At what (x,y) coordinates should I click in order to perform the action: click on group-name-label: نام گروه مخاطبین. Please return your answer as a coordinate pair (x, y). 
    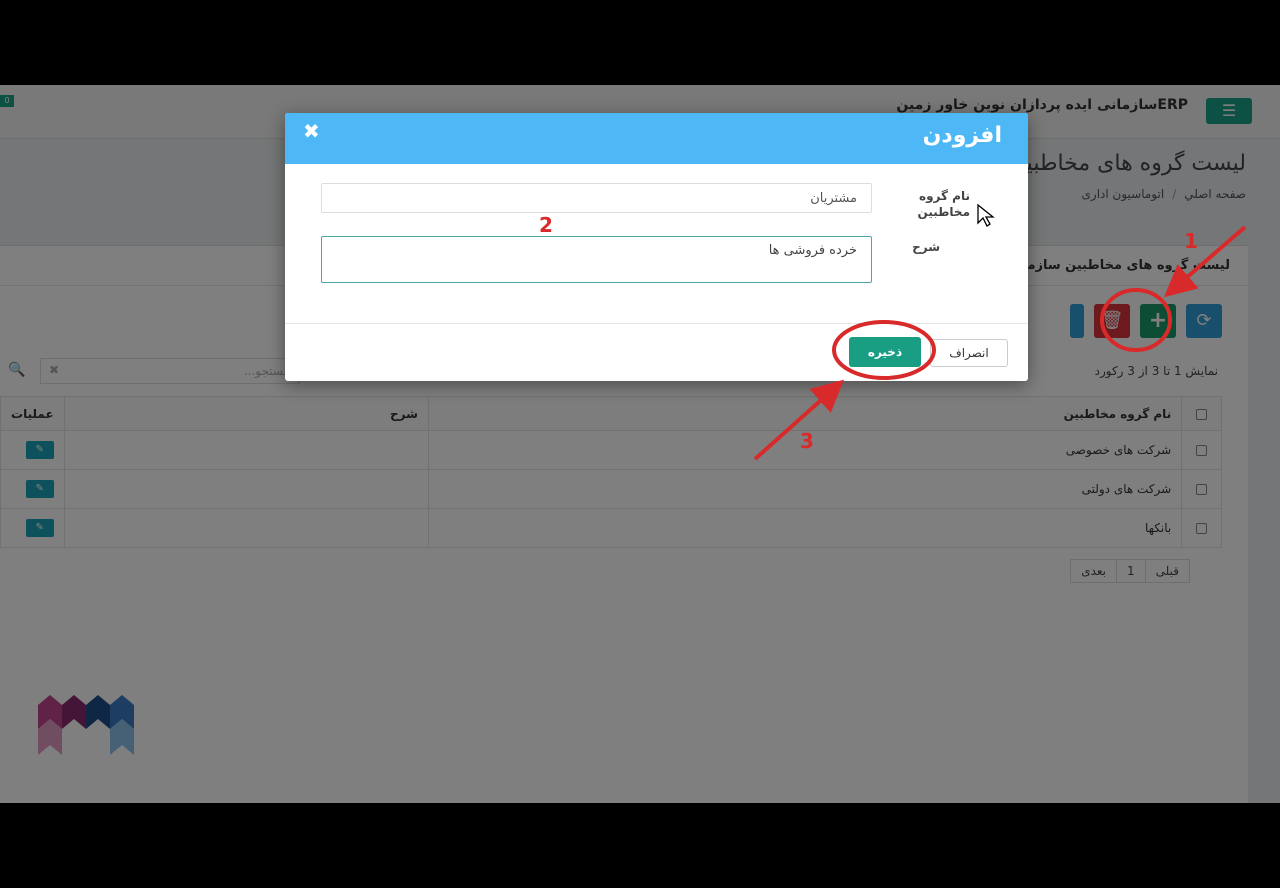
    Looking at the image, I should click on (943, 204).